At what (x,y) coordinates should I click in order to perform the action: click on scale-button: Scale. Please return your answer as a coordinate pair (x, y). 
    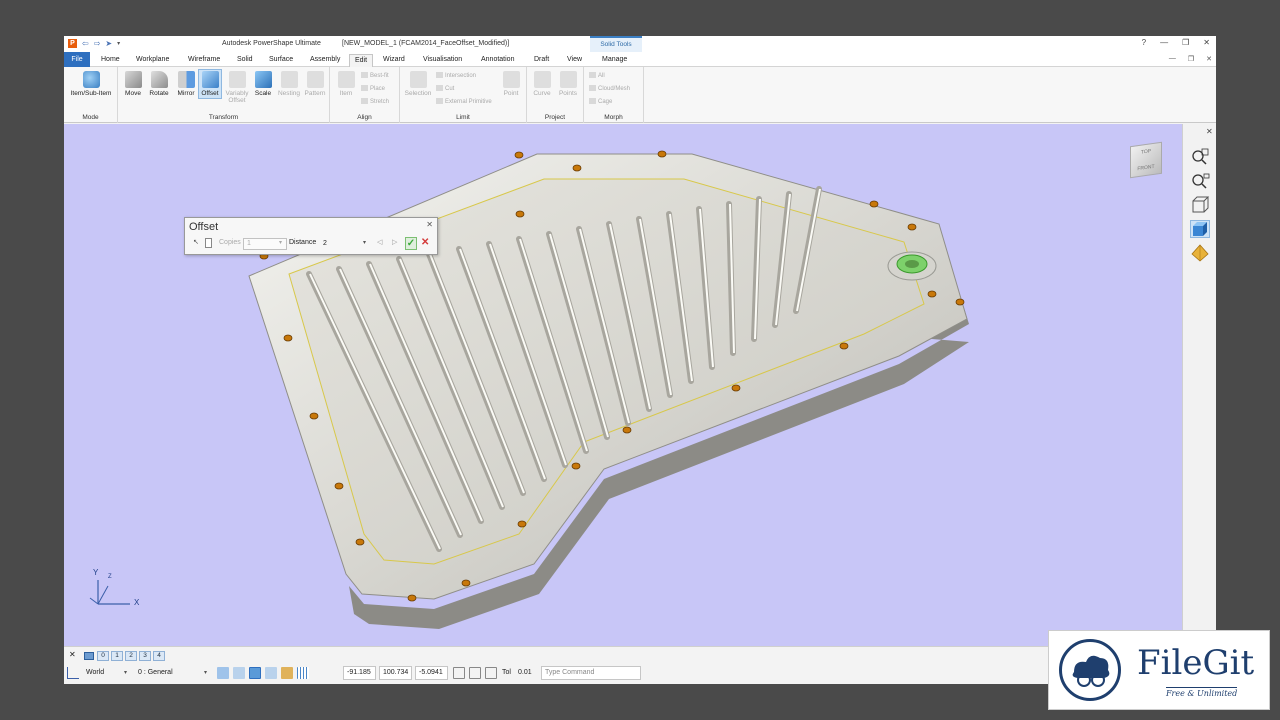
    Looking at the image, I should click on (263, 84).